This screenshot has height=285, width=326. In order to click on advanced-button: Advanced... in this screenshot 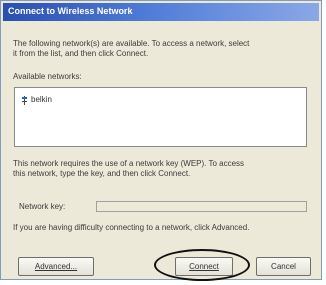, I will do `click(56, 266)`.